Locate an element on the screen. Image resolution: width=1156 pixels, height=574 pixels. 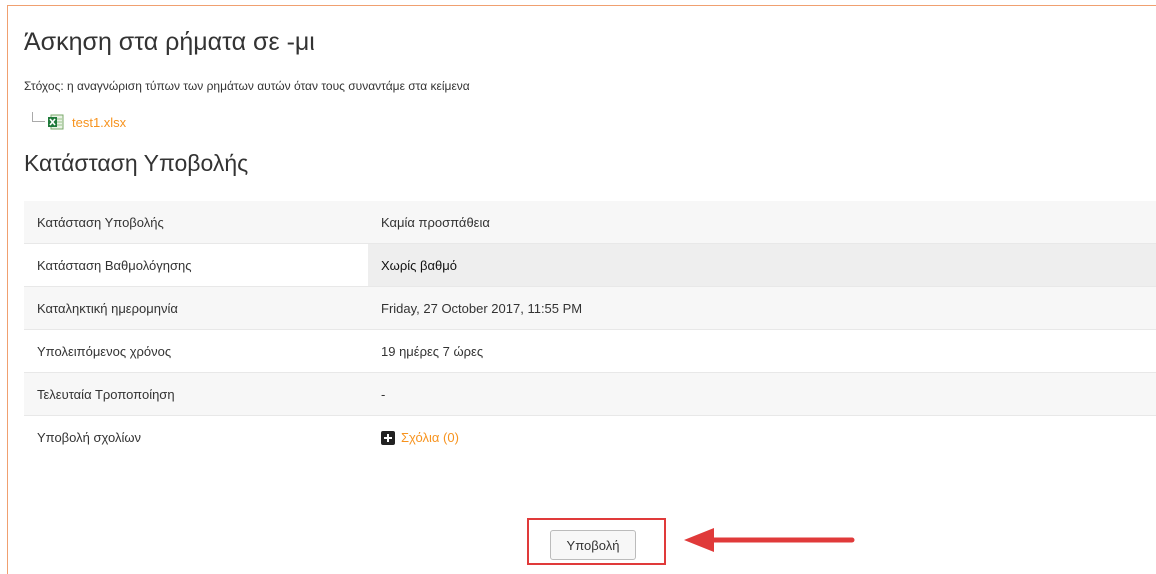
tree-connector is located at coordinates (38, 117).